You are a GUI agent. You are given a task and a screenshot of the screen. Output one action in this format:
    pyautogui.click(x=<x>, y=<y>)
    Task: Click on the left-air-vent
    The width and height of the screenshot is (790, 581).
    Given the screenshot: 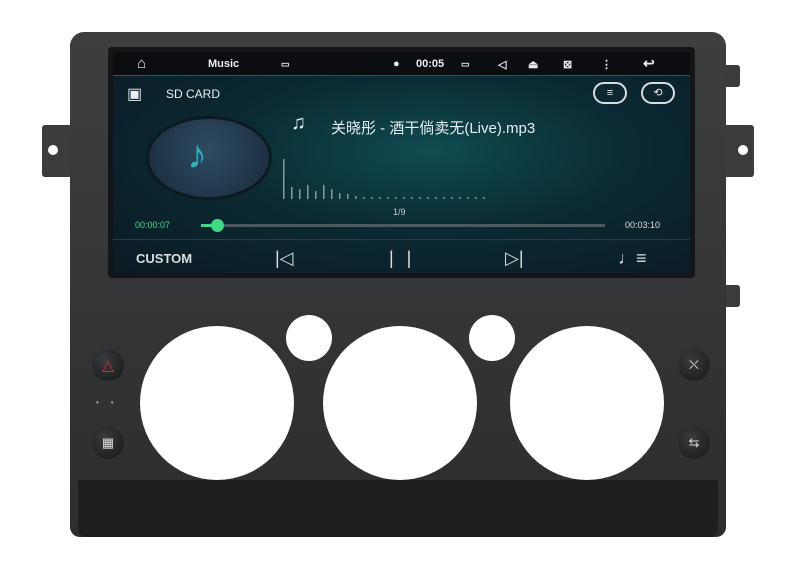 What is the action you would take?
    pyautogui.click(x=217, y=403)
    